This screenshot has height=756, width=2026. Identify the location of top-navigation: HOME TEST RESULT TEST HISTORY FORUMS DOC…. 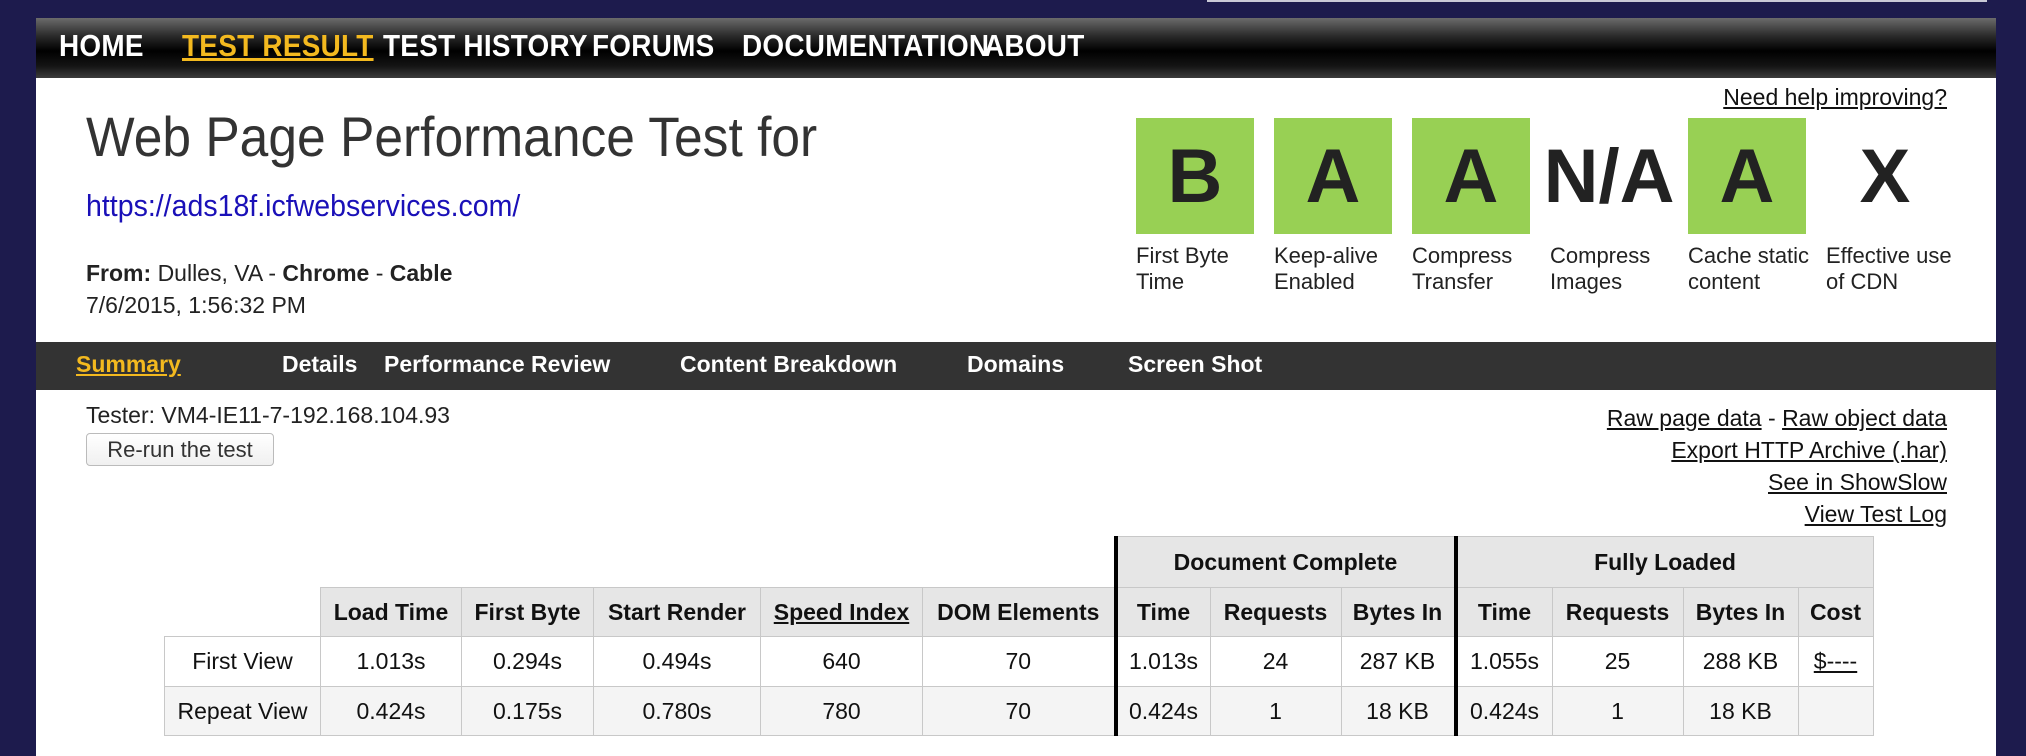
(1016, 48).